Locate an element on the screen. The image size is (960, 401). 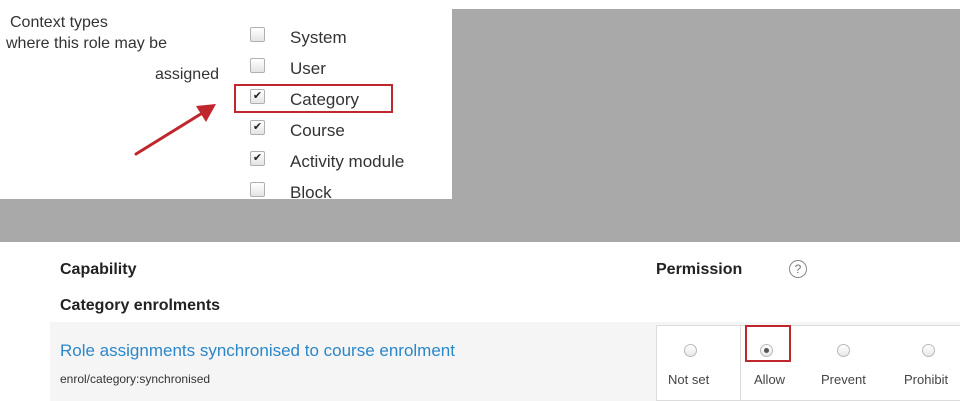
context-item-label: Activity module is located at coordinates (347, 161).